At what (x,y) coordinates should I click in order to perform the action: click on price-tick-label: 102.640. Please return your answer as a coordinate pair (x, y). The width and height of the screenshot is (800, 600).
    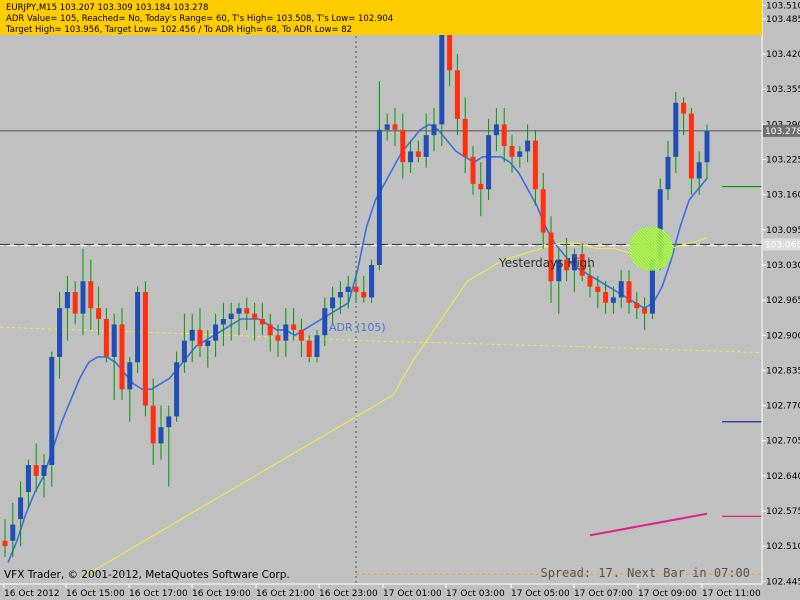
    Looking at the image, I should click on (783, 477).